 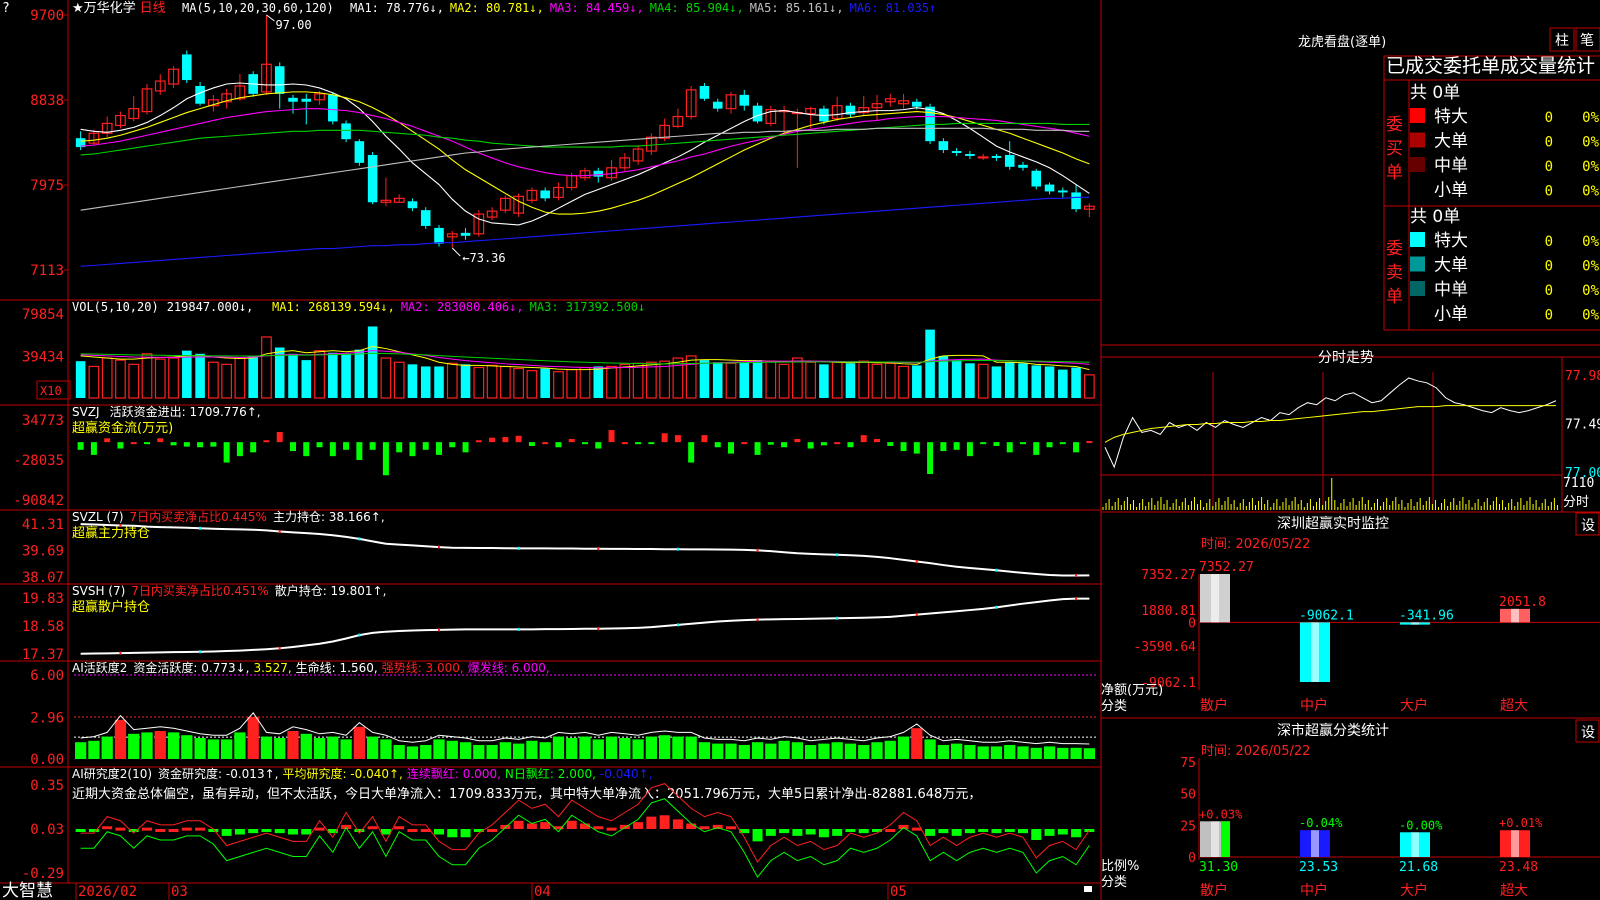 What do you see at coordinates (1582, 425) in the screenshot?
I see `intraday-y-axis: 77.9877.4977.00` at bounding box center [1582, 425].